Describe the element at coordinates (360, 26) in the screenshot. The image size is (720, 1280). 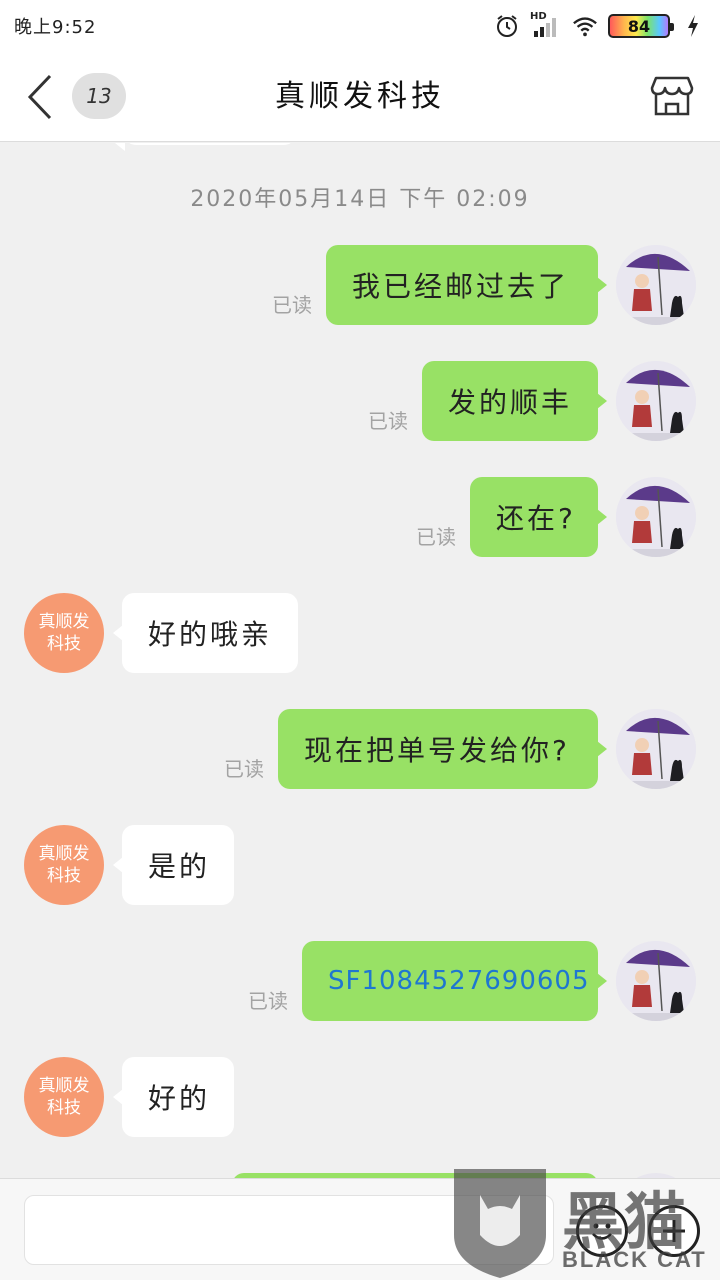
I see `status-bar: 晚上9:52 HD 84` at that location.